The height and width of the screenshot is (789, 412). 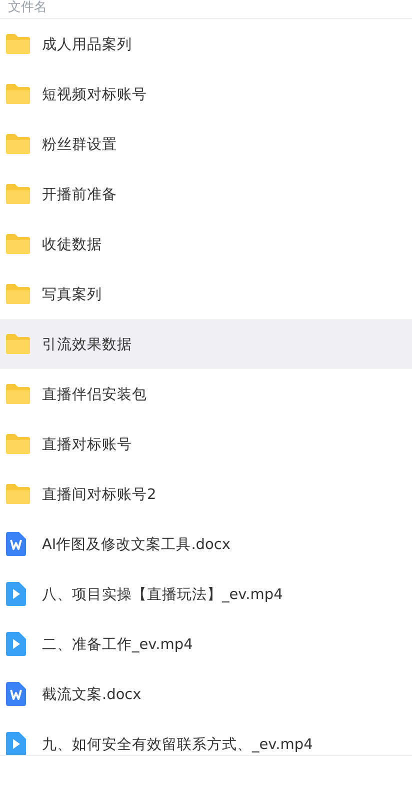 What do you see at coordinates (206, 294) in the screenshot?
I see `file-row: 写真案列` at bounding box center [206, 294].